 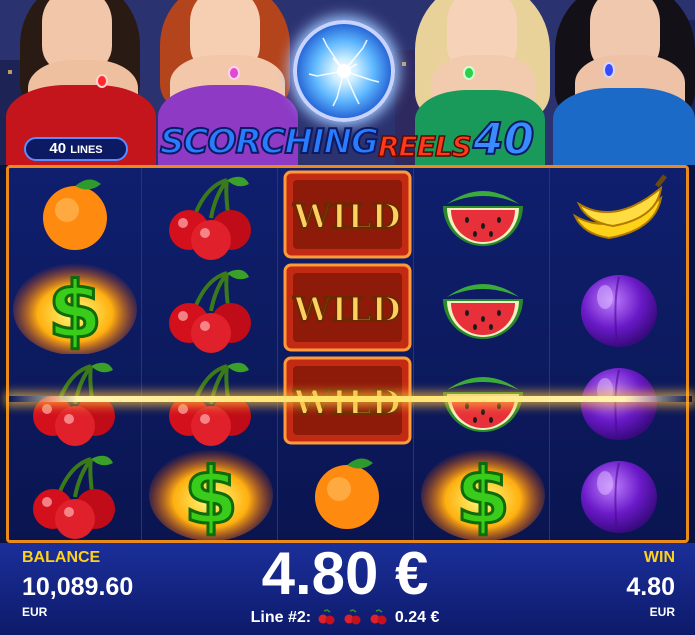 What do you see at coordinates (503, 139) in the screenshot?
I see `logo-number: 40` at bounding box center [503, 139].